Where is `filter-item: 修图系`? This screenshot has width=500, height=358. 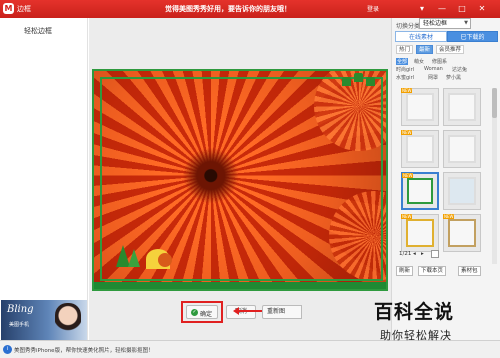
filter-item: 修图系 is located at coordinates (439, 61).